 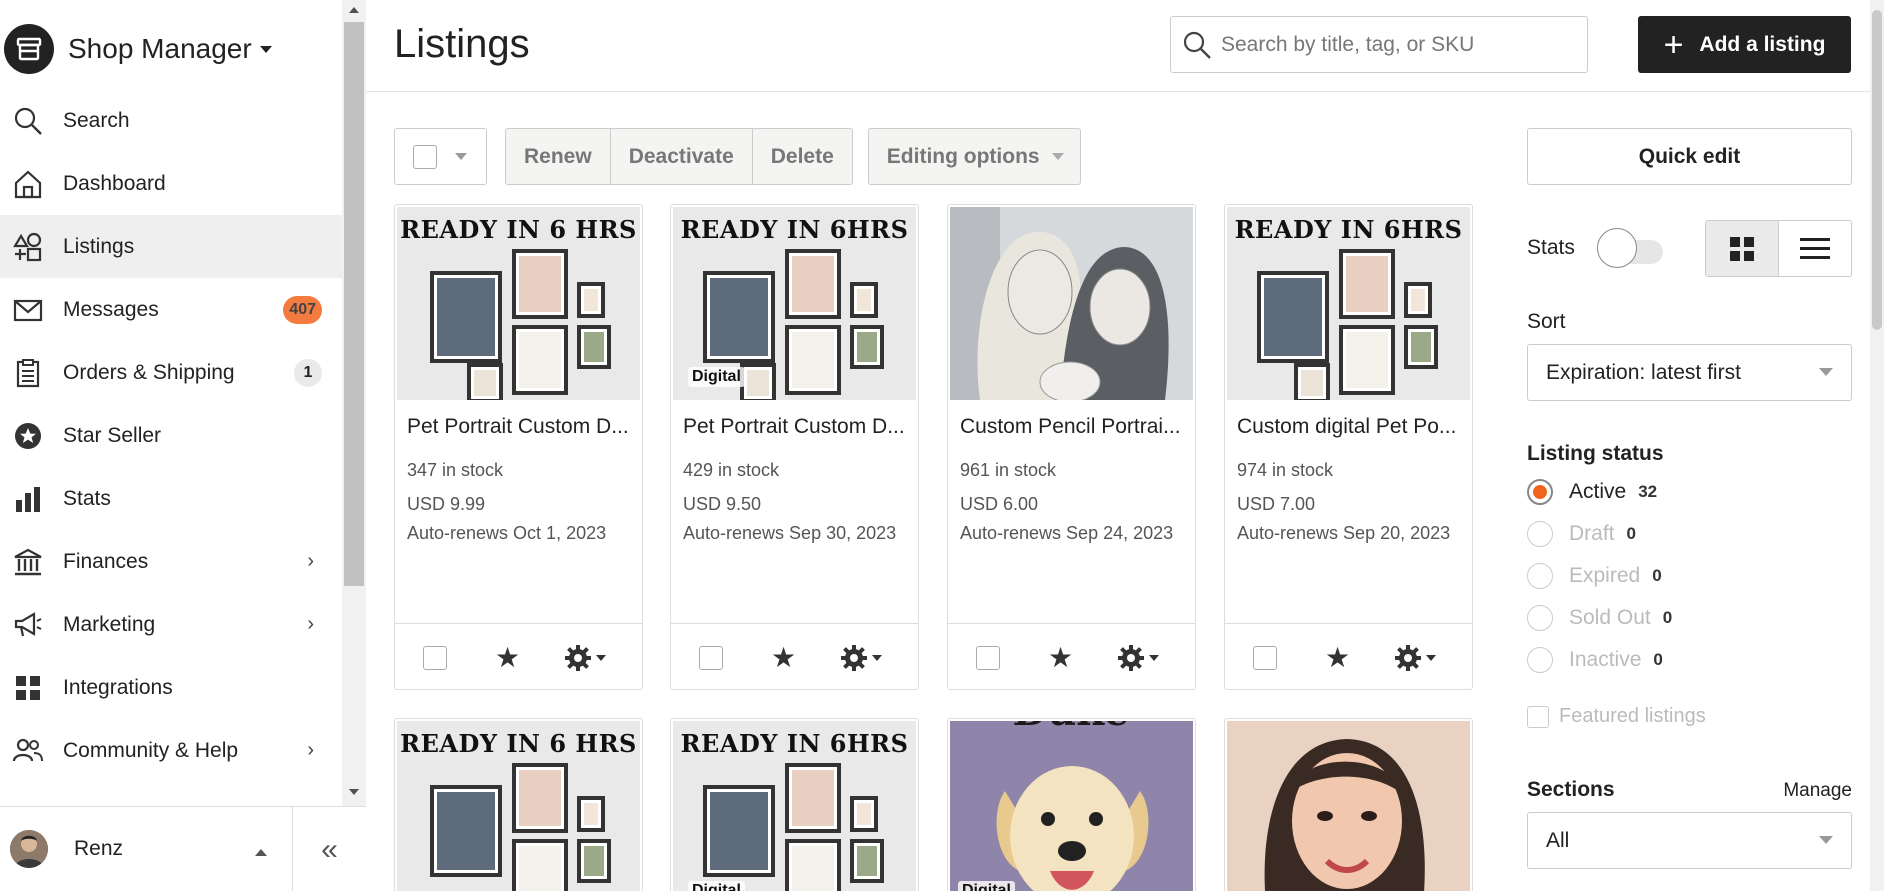 What do you see at coordinates (354, 10) in the screenshot?
I see `scroll-up-icon` at bounding box center [354, 10].